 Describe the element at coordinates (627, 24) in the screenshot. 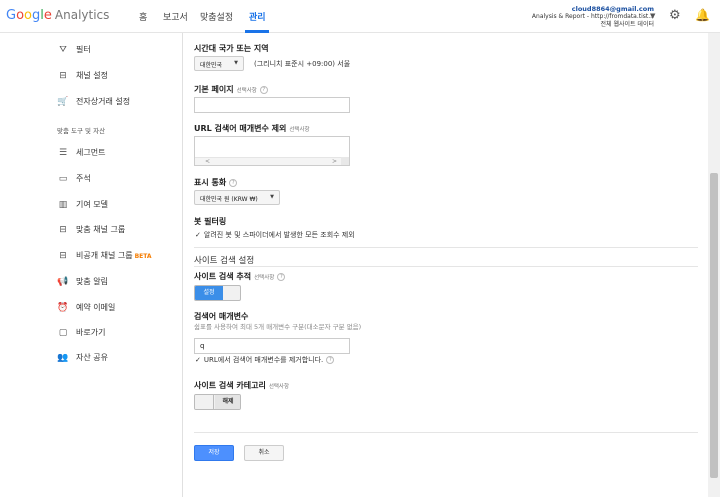

I see `account-view: 전체 웹사이트 데이터` at that location.